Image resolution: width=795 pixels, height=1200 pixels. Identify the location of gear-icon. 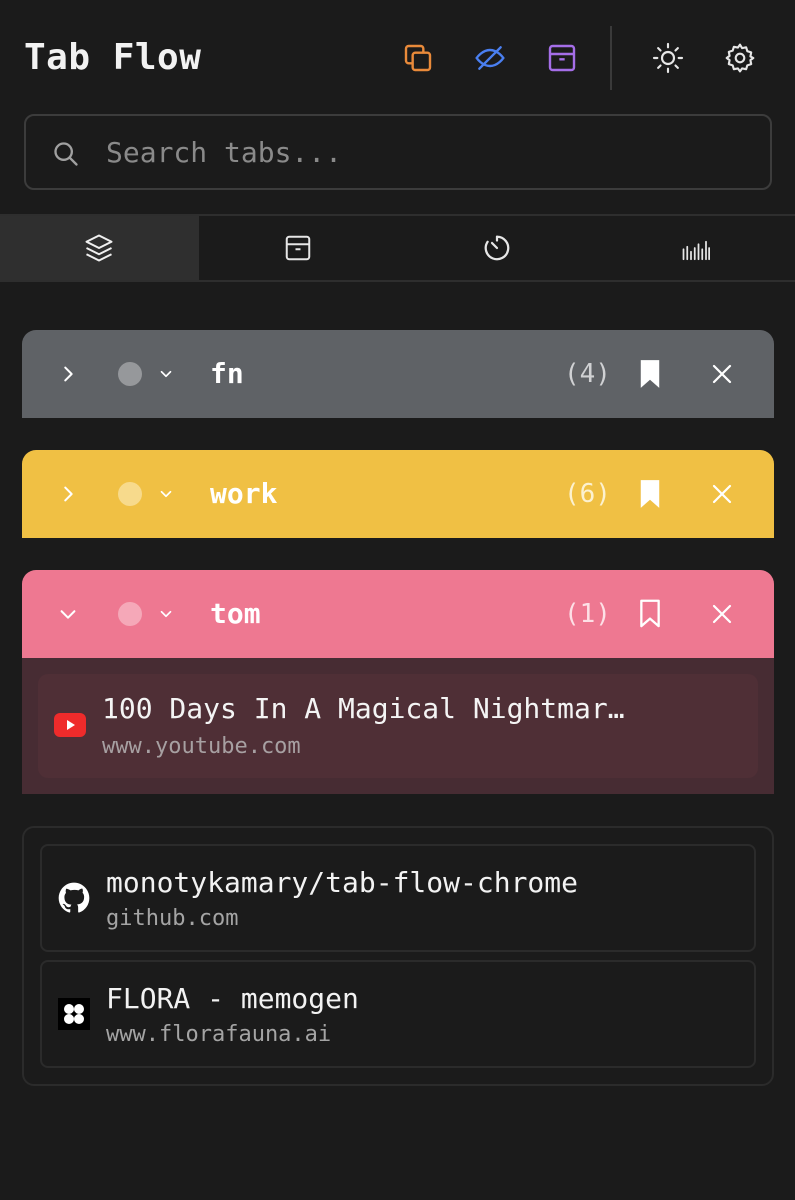
(740, 58).